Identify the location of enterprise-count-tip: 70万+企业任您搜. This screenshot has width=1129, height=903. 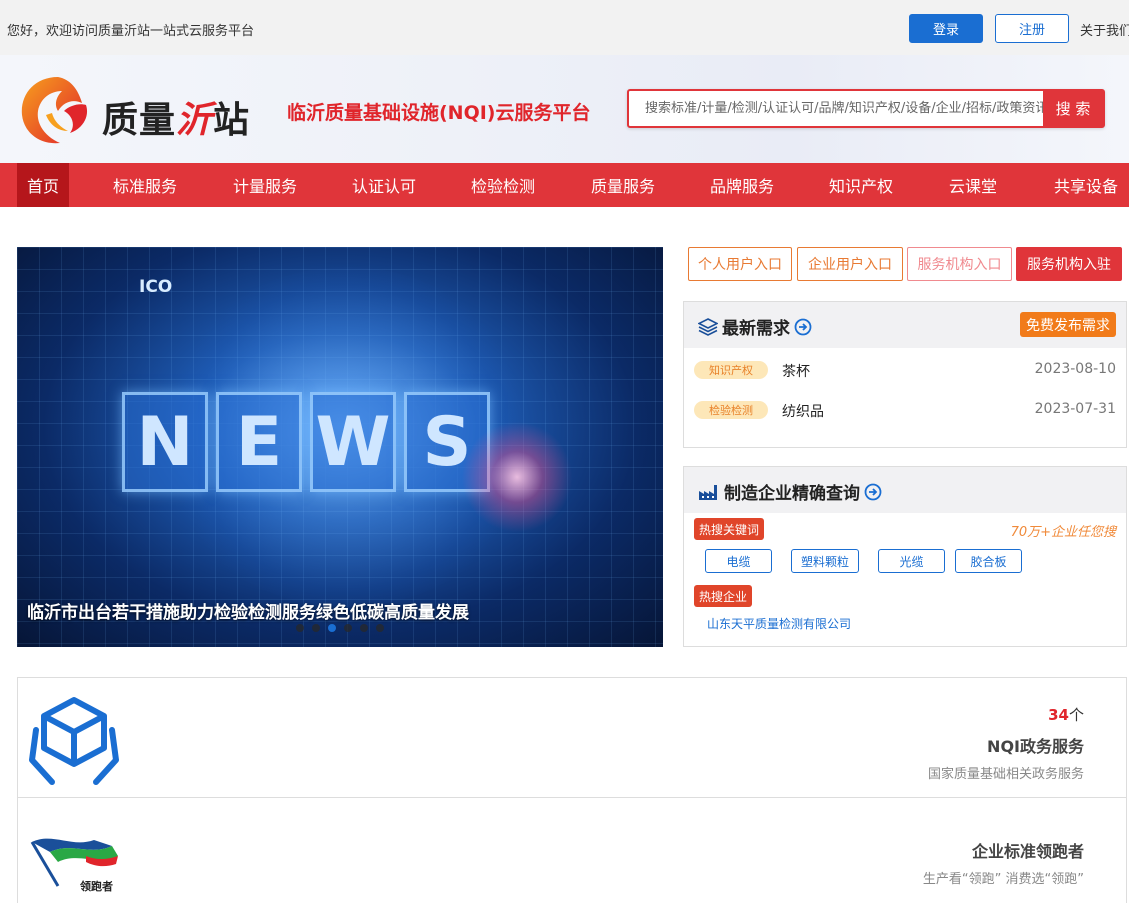
(1063, 532).